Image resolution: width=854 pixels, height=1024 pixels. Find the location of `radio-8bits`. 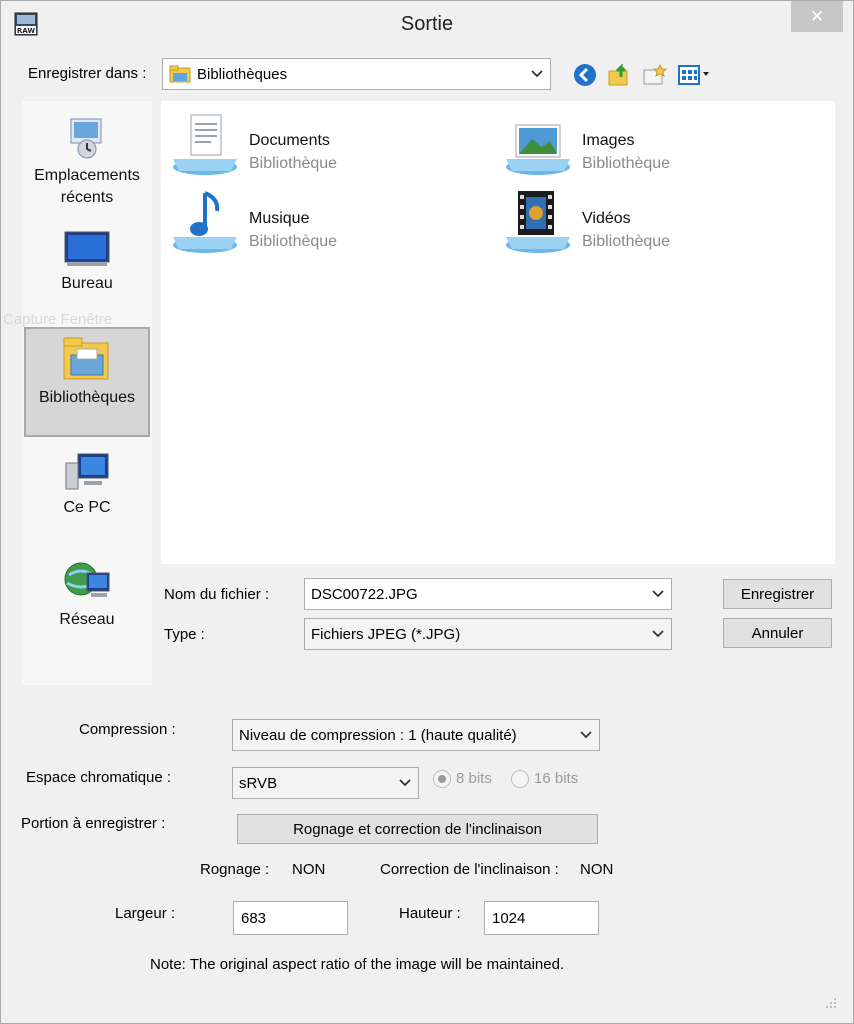

radio-8bits is located at coordinates (442, 779).